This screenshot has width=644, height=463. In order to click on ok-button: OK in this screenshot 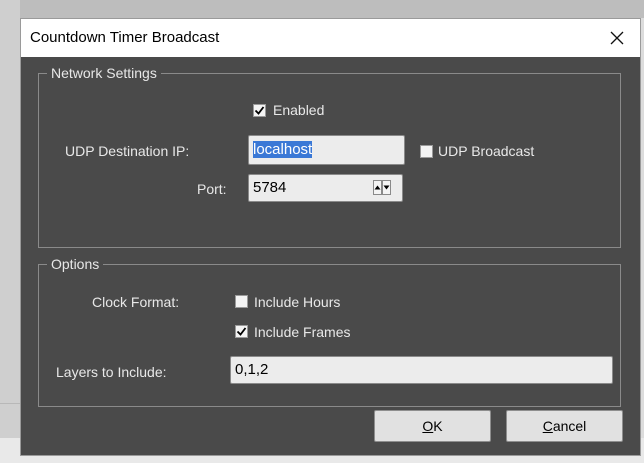, I will do `click(432, 426)`.